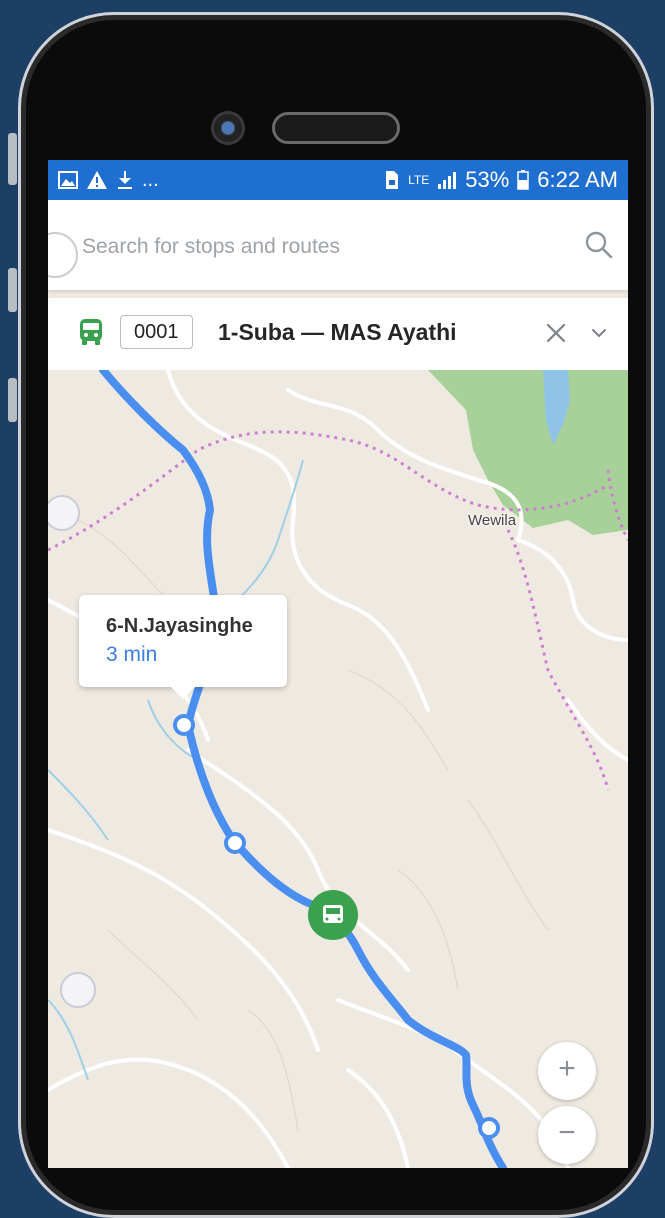 This screenshot has width=665, height=1218. What do you see at coordinates (12, 159) in the screenshot?
I see `silent-switch` at bounding box center [12, 159].